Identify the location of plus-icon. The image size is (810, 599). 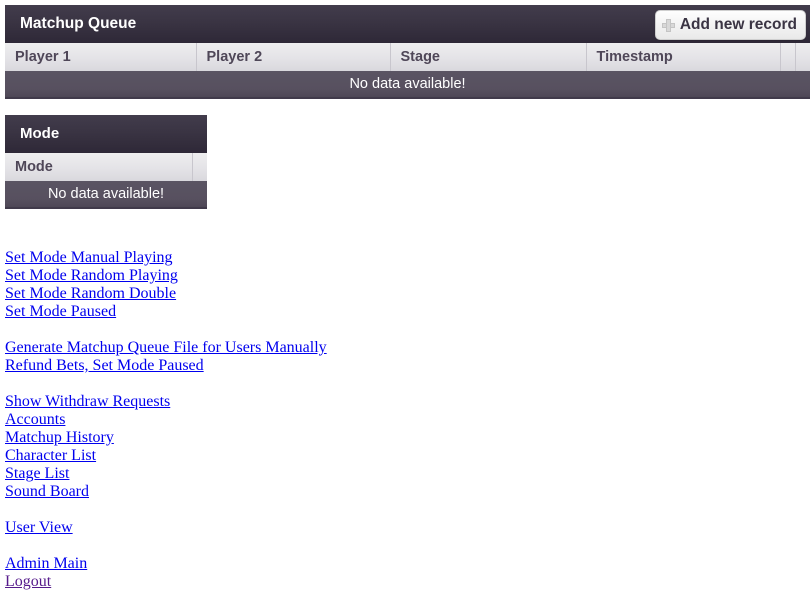
(668, 25).